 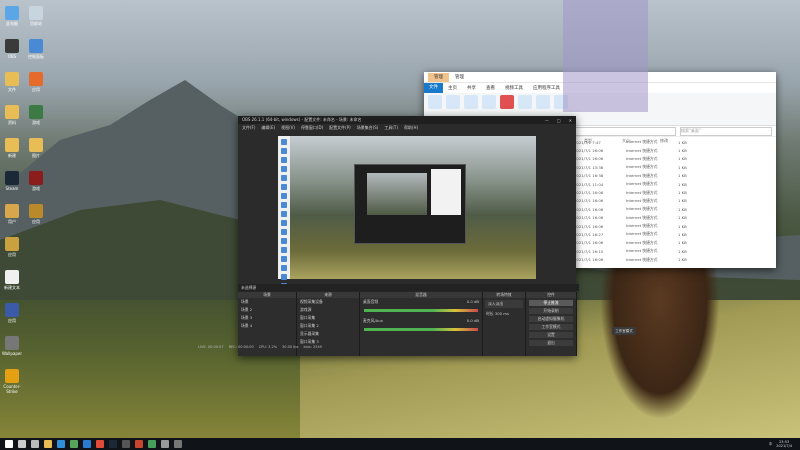 What do you see at coordinates (248, 128) in the screenshot?
I see `menu-file: 文件(F)` at bounding box center [248, 128].